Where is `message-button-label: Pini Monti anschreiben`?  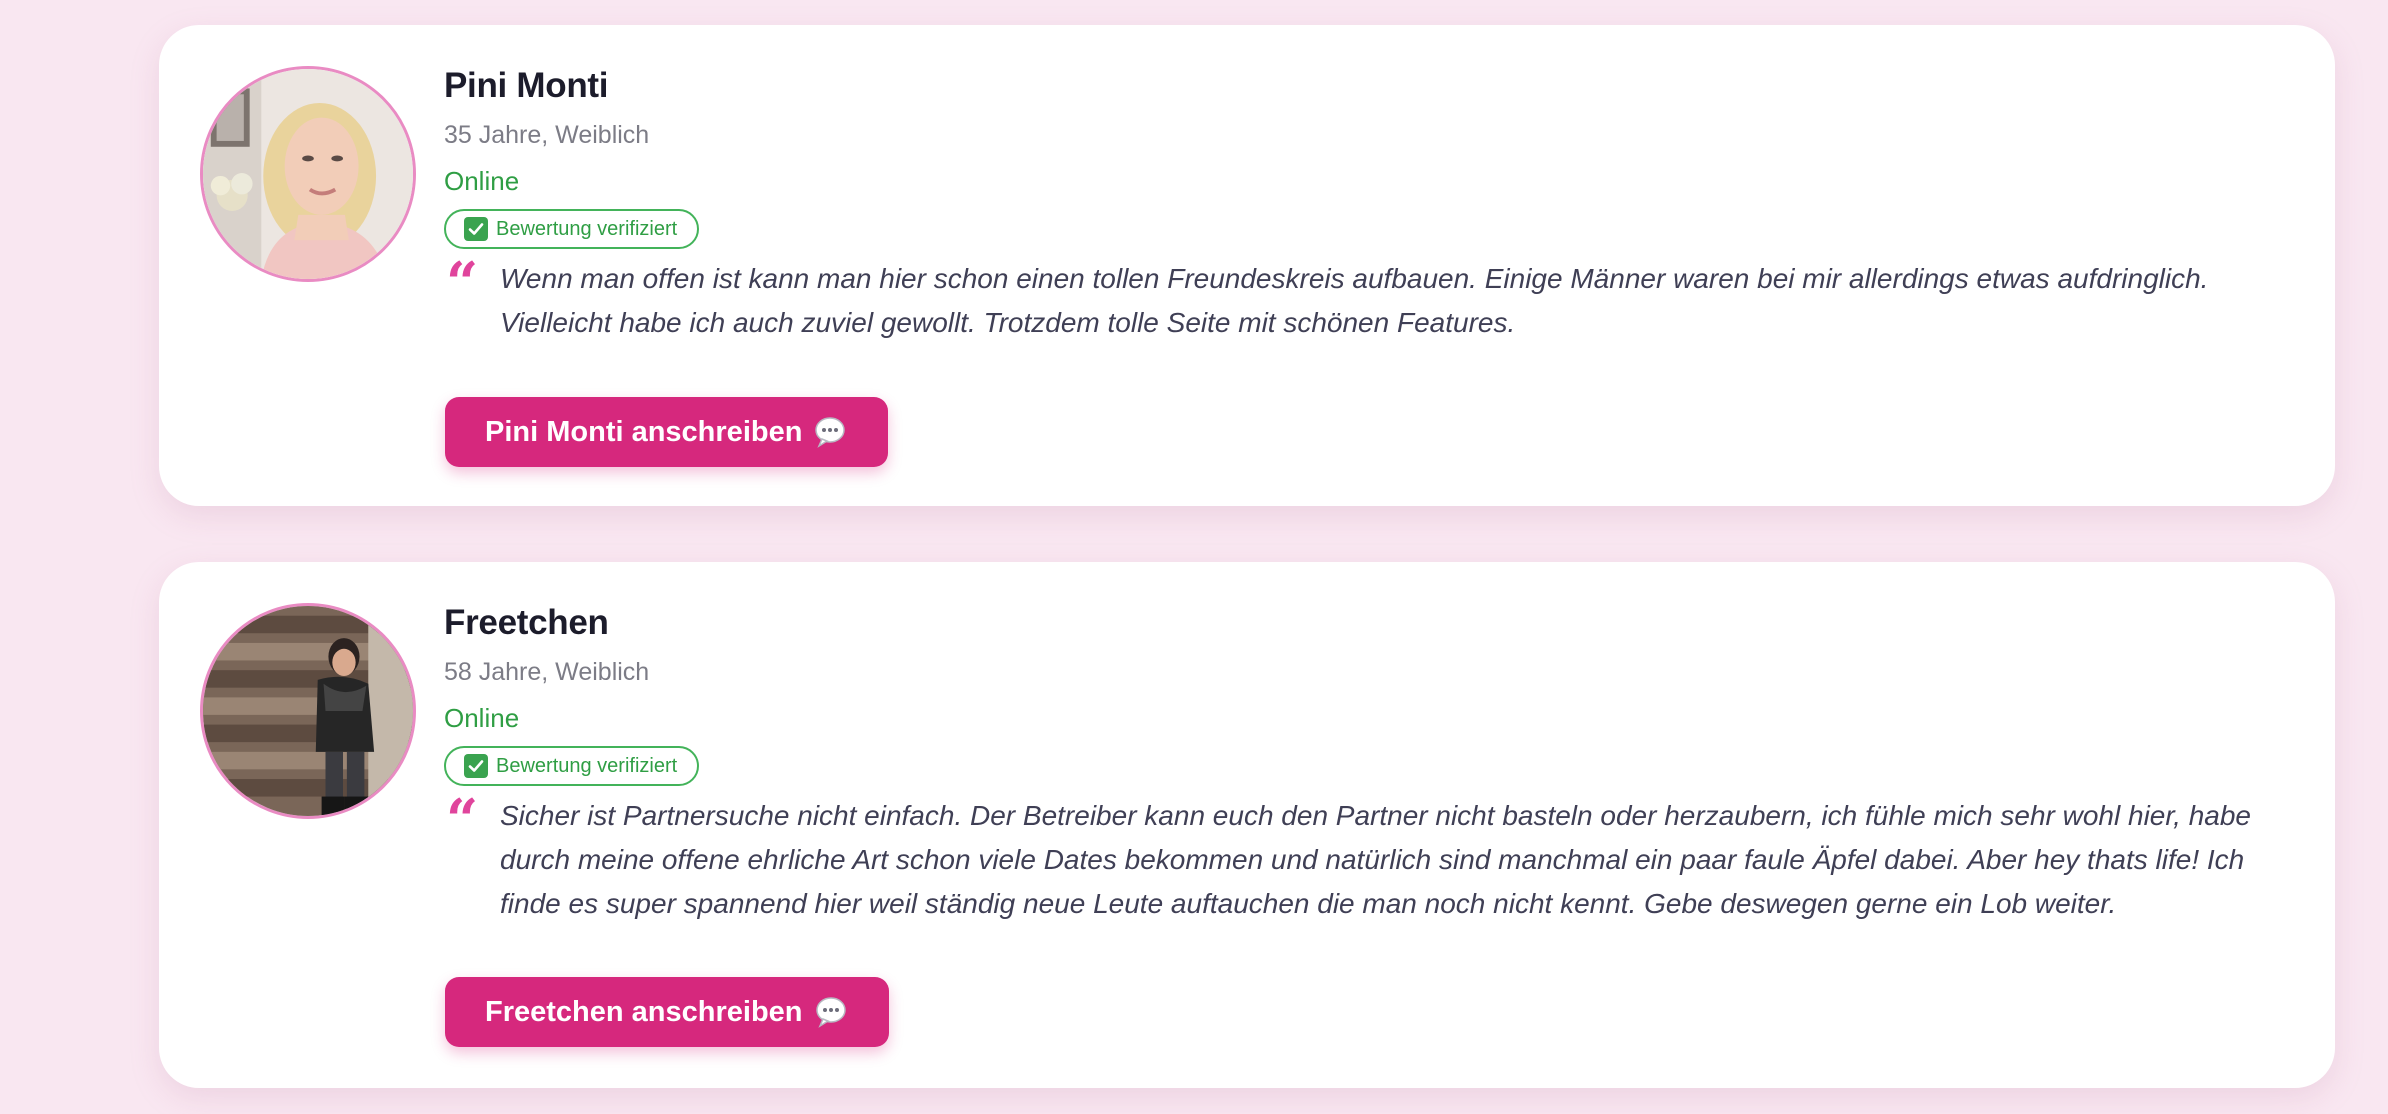
message-button-label: Pini Monti anschreiben is located at coordinates (644, 431).